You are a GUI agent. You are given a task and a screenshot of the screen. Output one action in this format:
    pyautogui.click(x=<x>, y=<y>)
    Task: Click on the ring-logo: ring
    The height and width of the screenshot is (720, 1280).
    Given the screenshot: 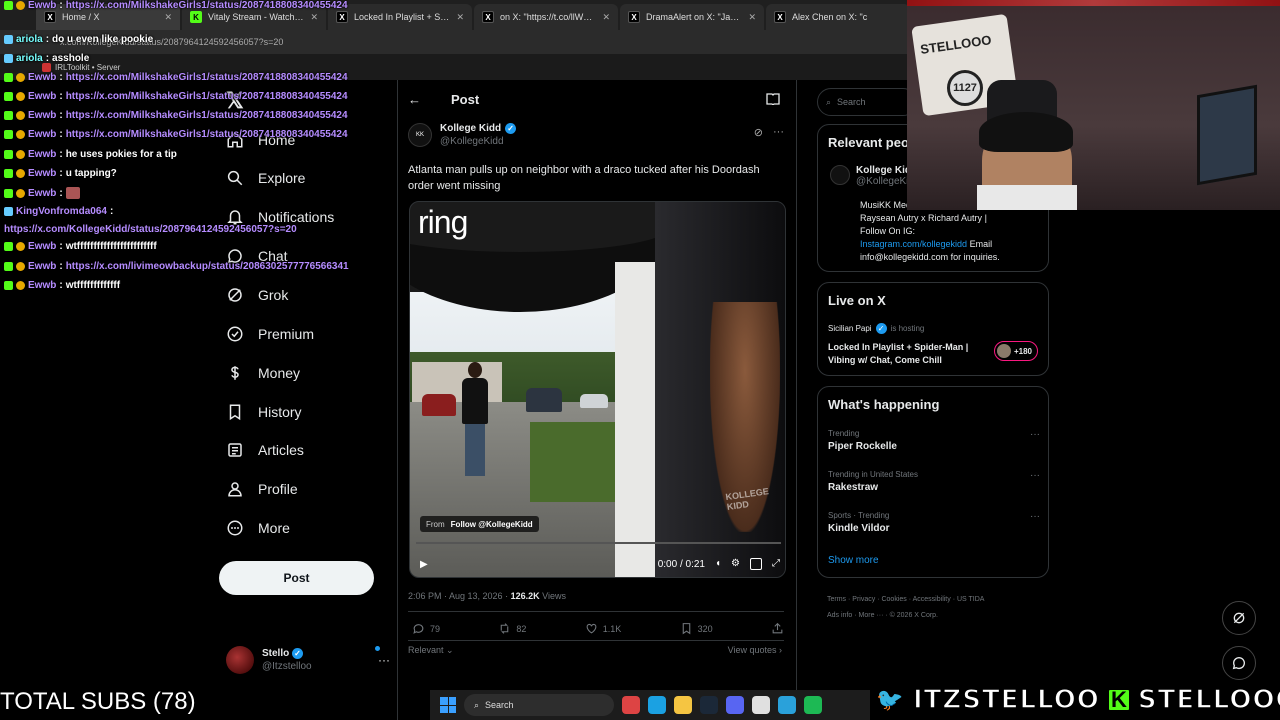 What is the action you would take?
    pyautogui.click(x=443, y=222)
    